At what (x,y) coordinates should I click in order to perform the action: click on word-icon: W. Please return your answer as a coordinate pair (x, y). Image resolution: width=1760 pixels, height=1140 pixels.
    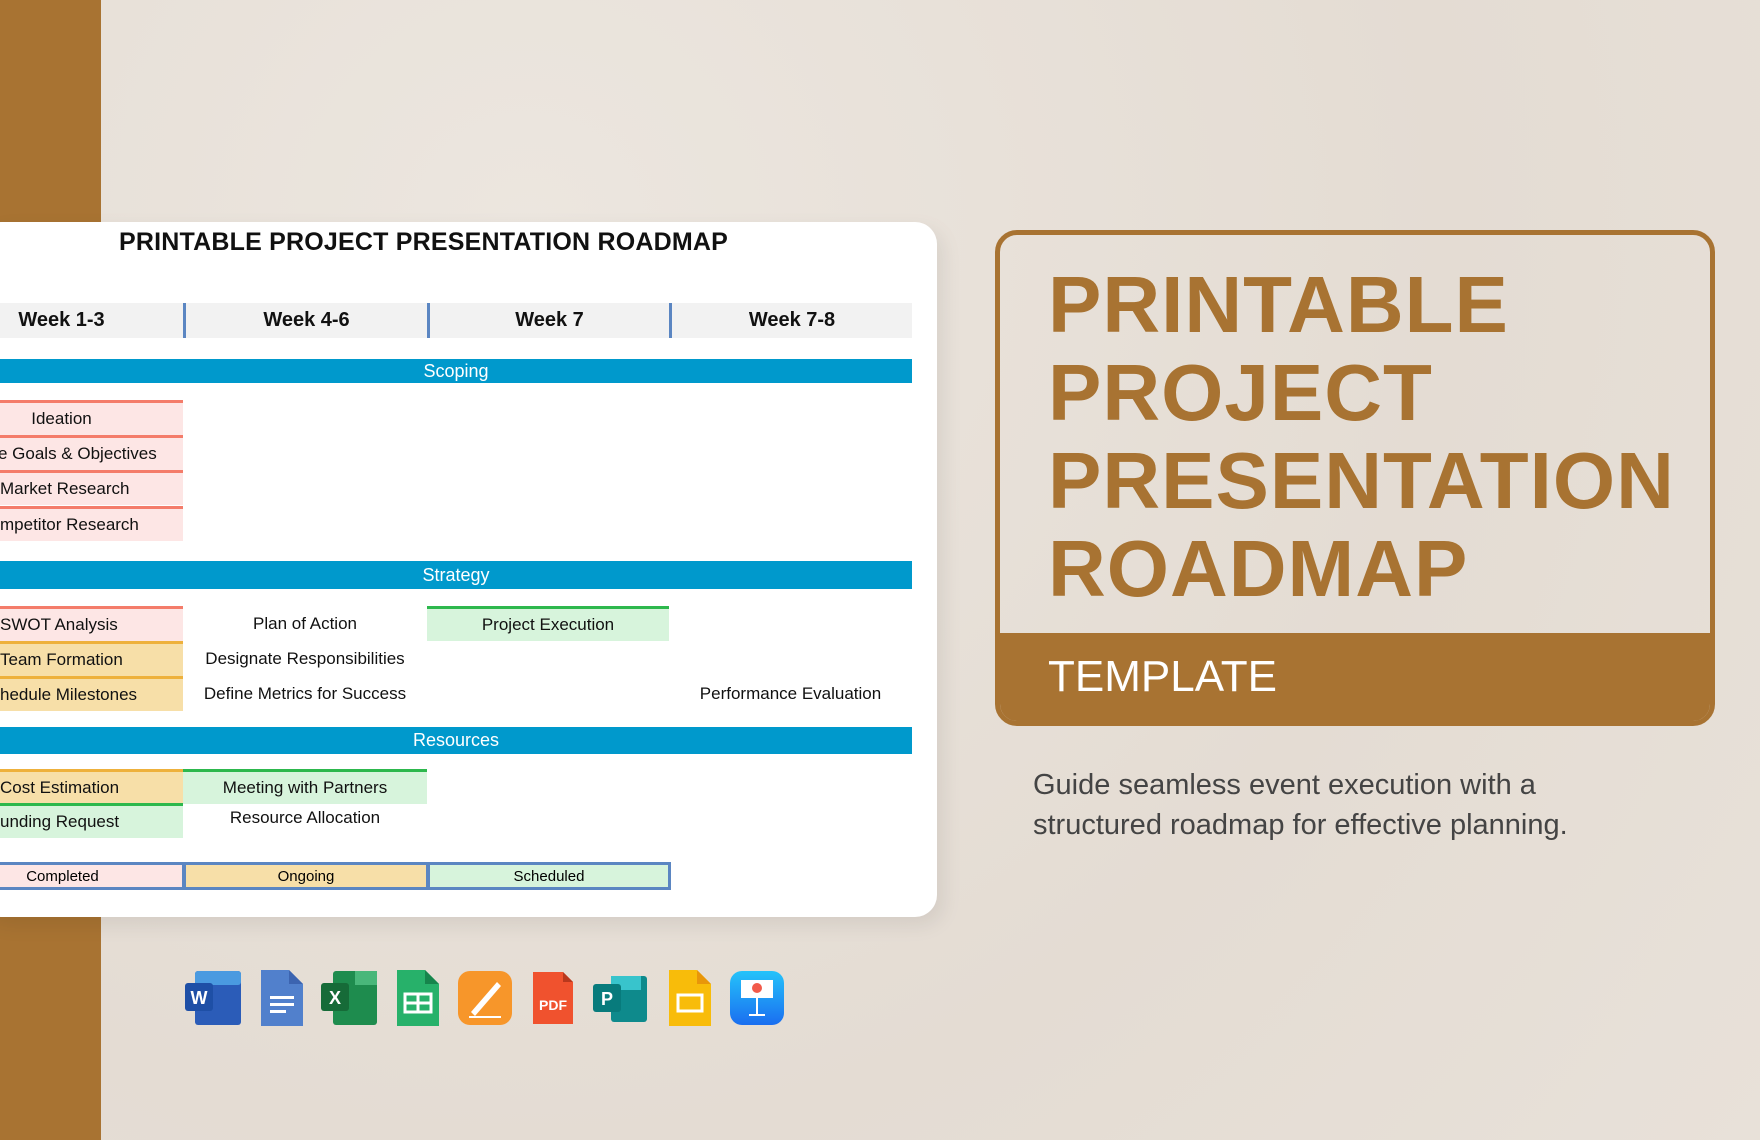
    Looking at the image, I should click on (213, 998).